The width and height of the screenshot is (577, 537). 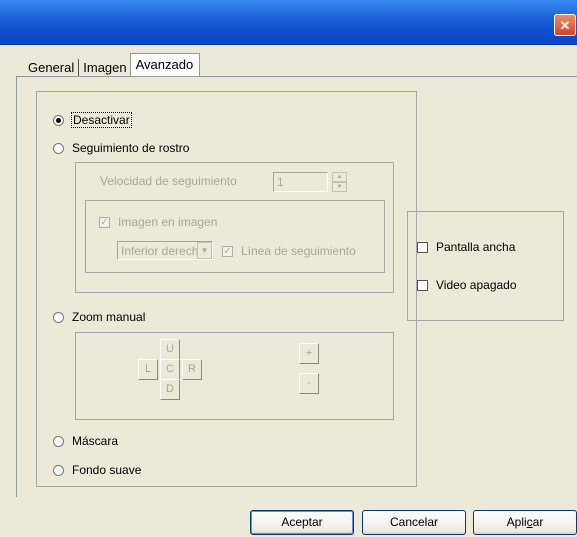 What do you see at coordinates (309, 353) in the screenshot?
I see `zoom-in-button: +` at bounding box center [309, 353].